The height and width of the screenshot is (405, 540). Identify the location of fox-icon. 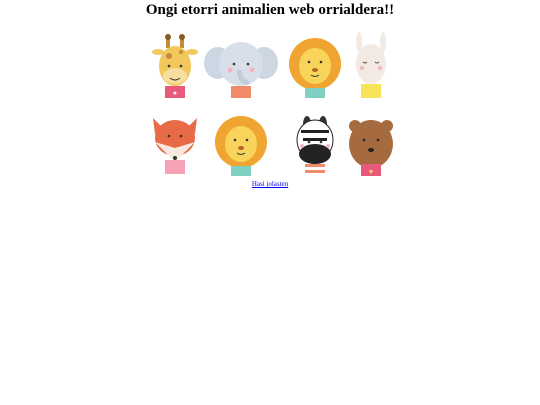
(175, 146).